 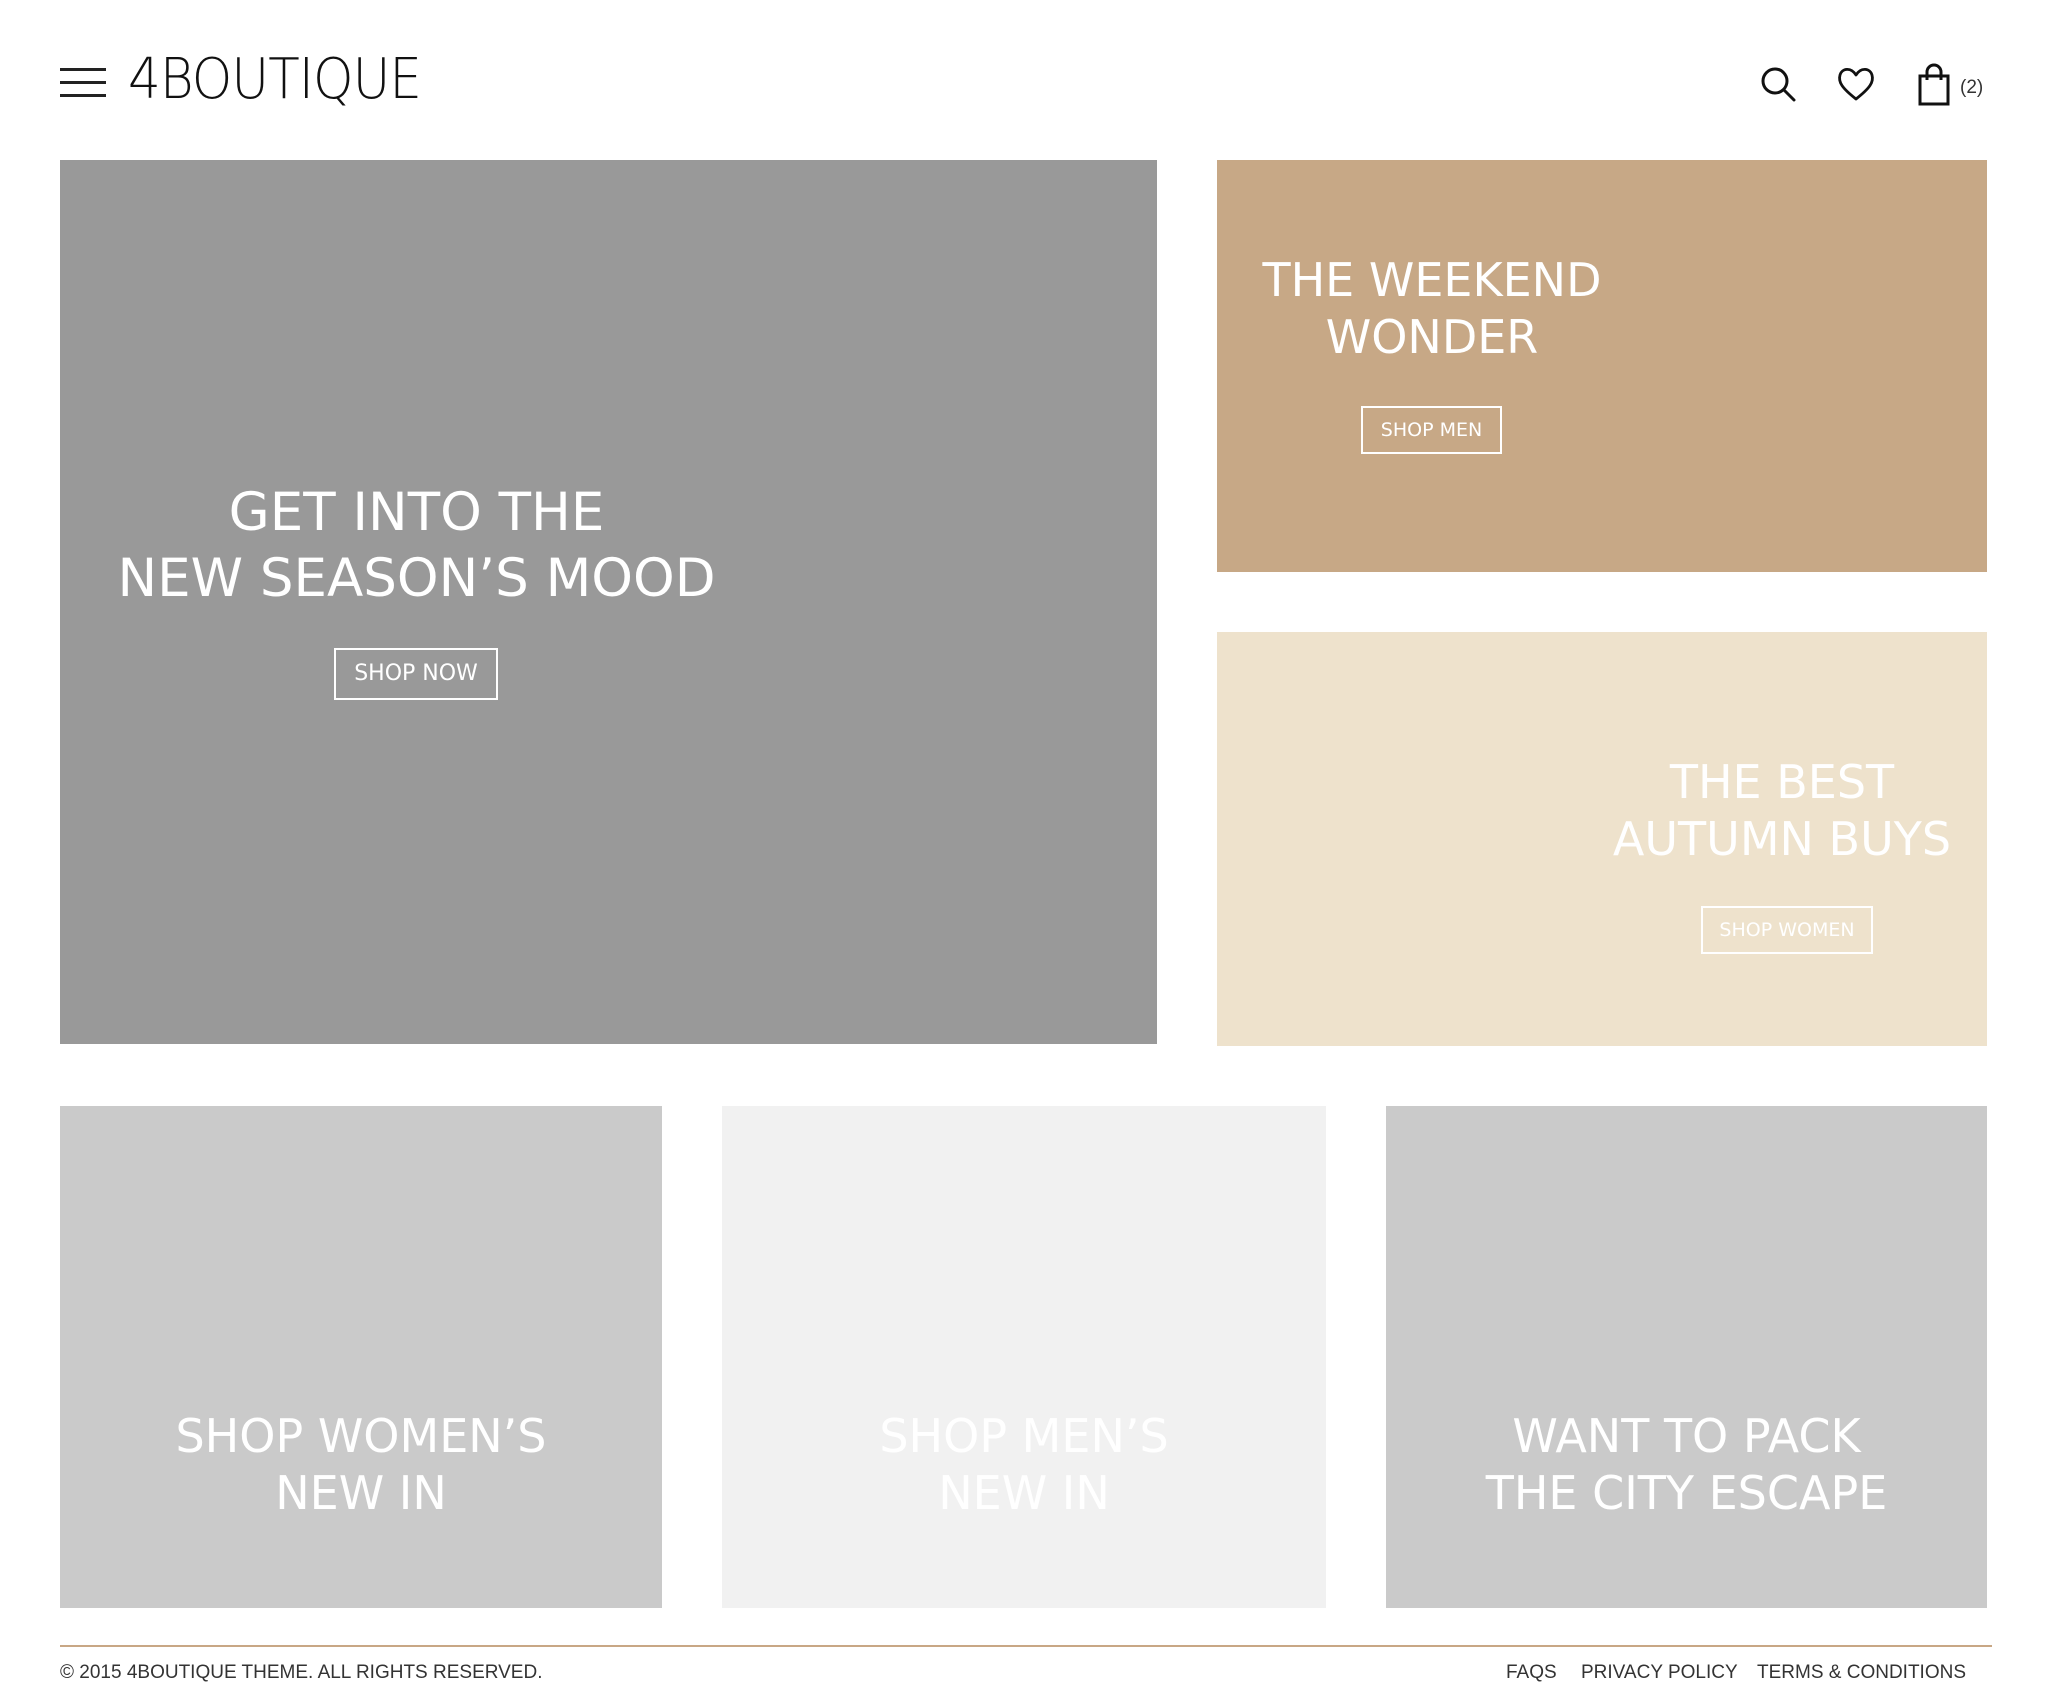 I want to click on tile-title: SHOP MEN’S NEW IN, so click(x=1024, y=1465).